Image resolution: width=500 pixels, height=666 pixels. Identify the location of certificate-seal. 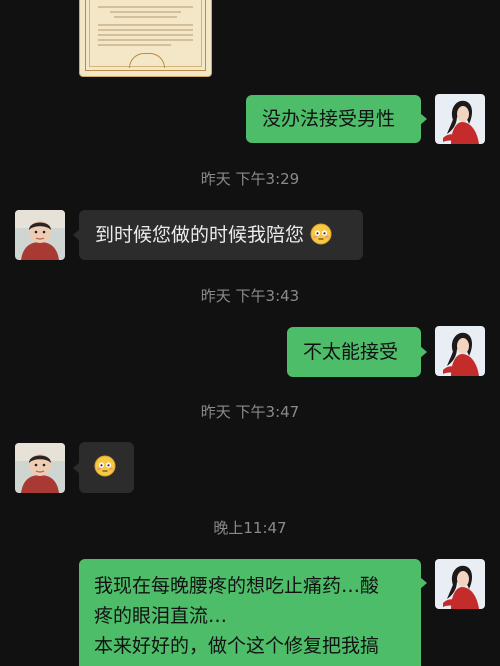
(146, 60).